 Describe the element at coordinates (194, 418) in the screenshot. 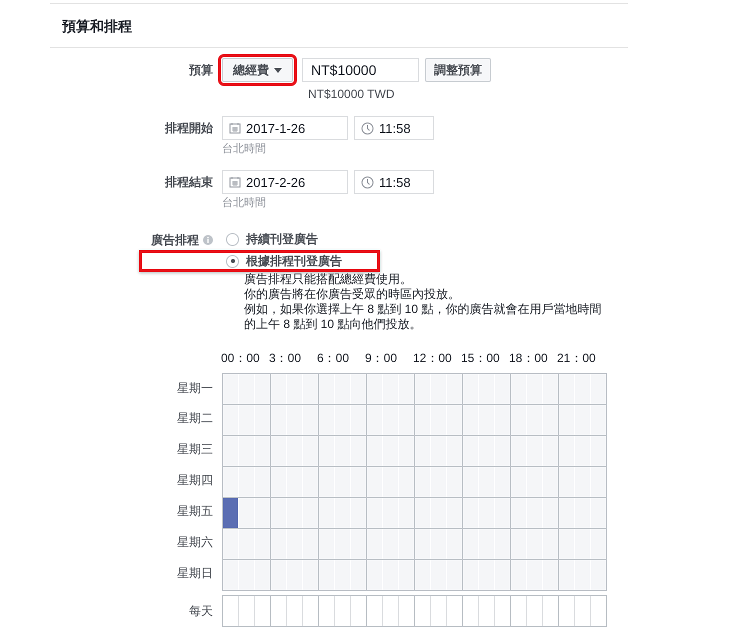

I see `day-label: 星期二` at that location.